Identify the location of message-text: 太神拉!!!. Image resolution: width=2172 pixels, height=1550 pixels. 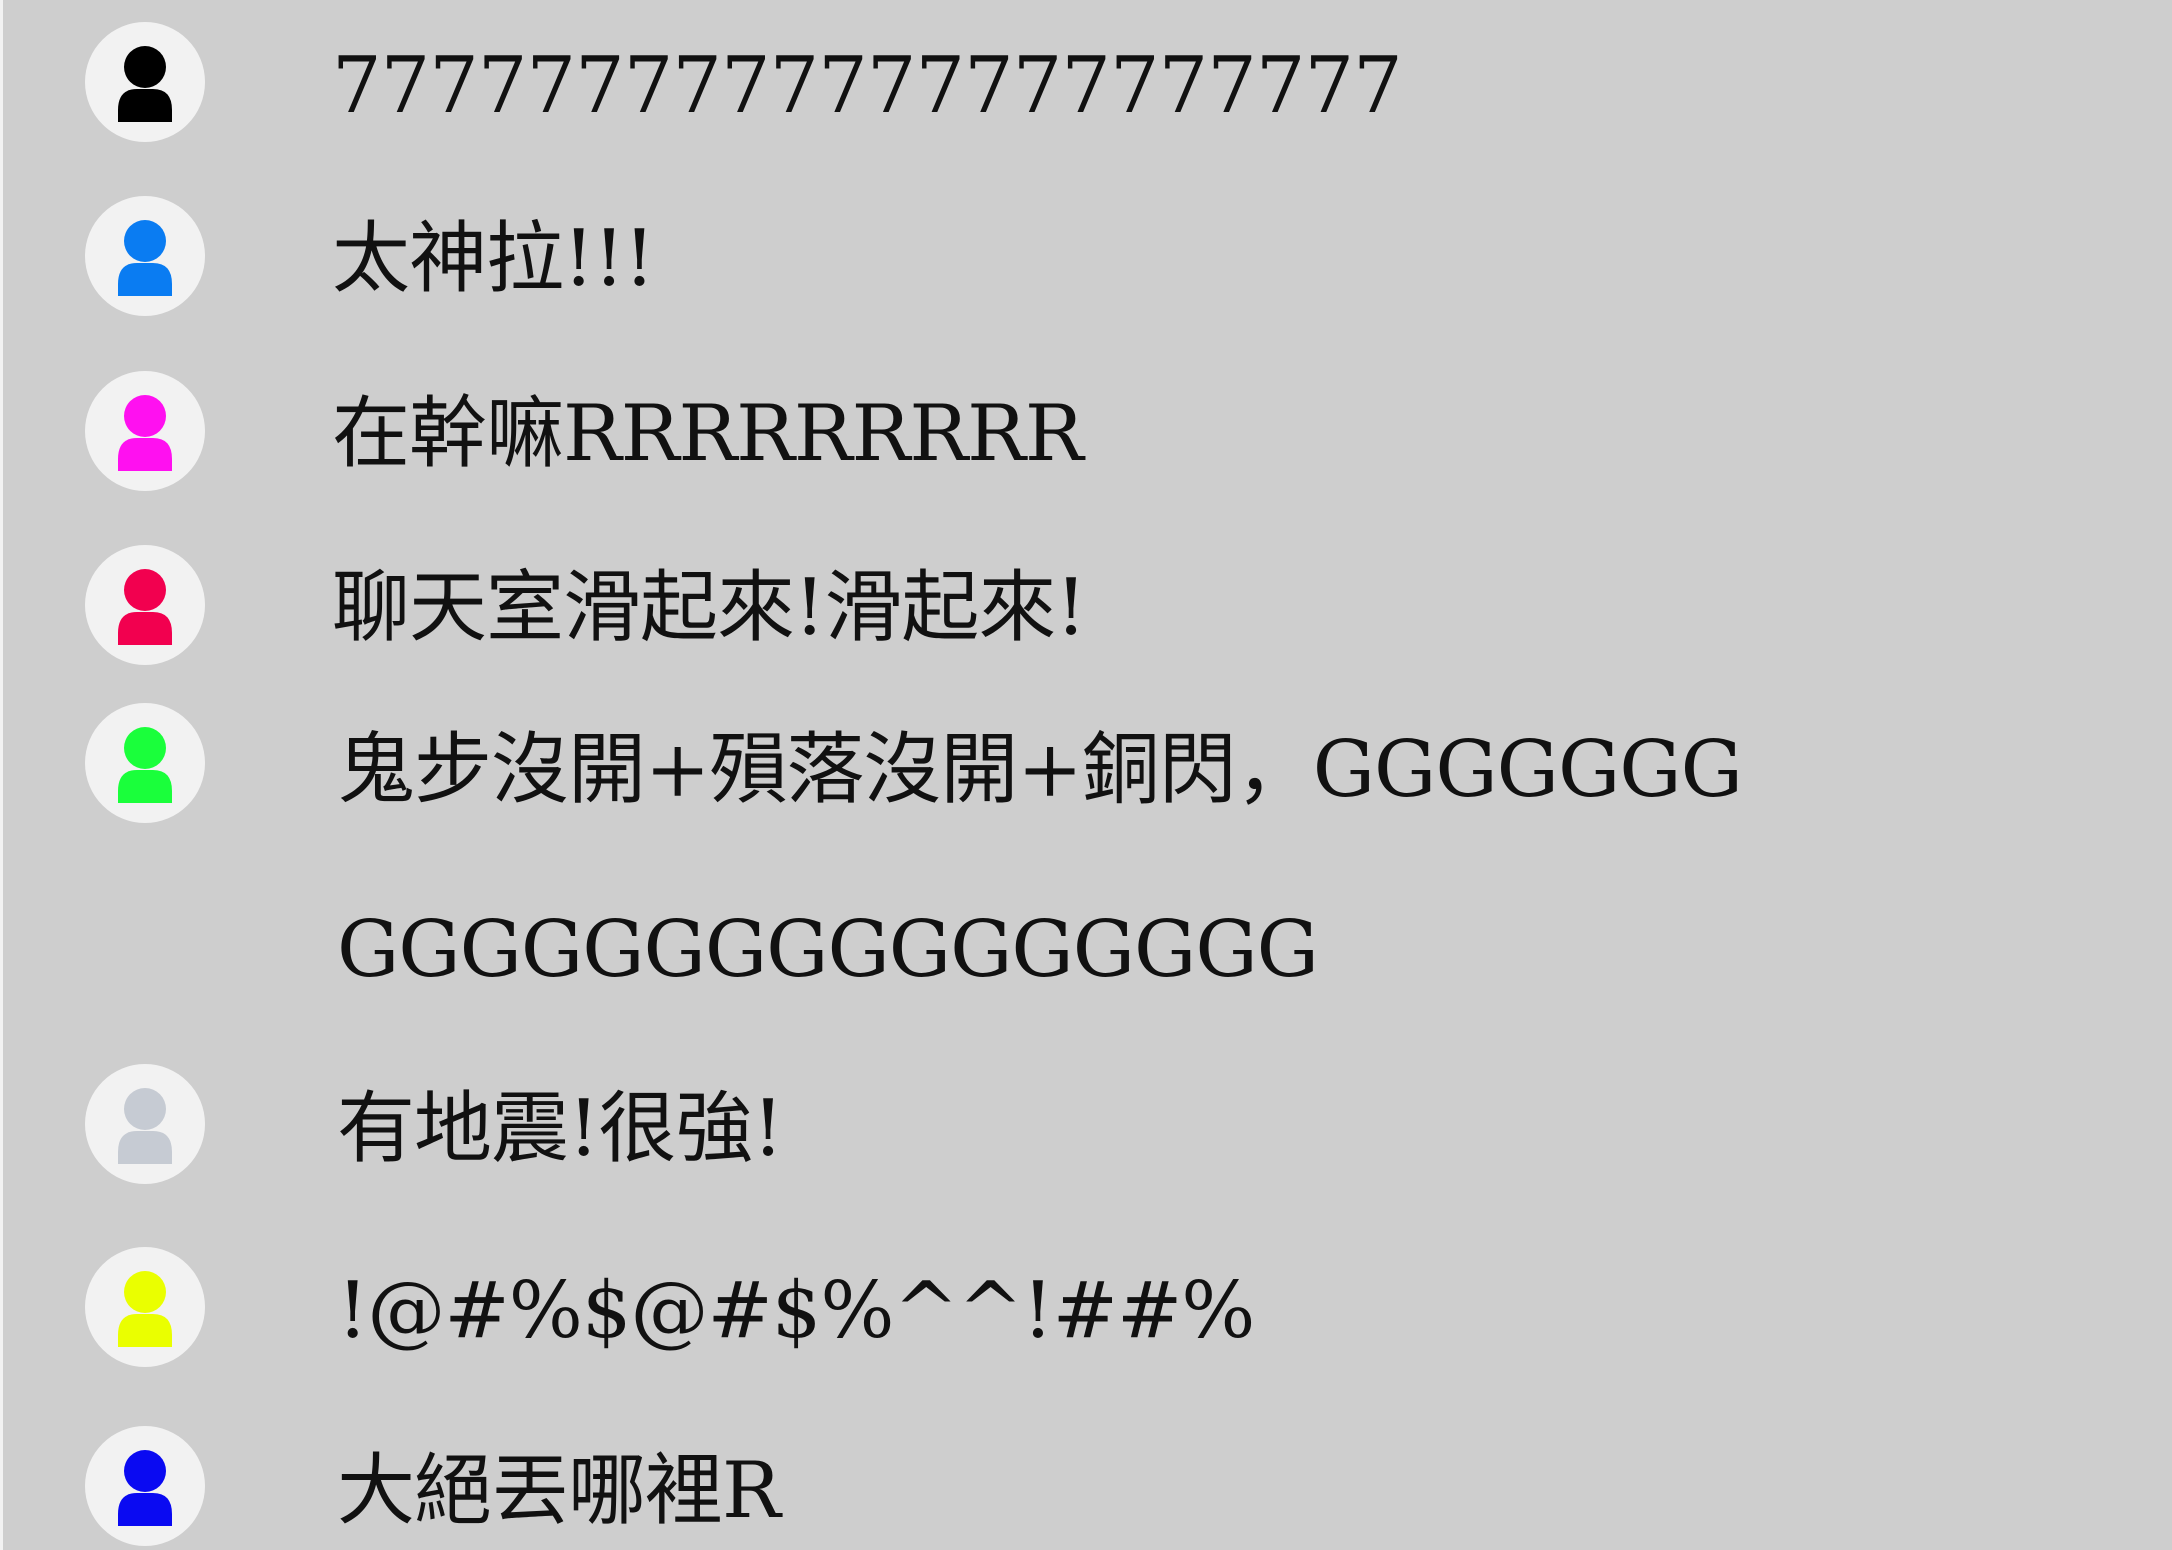
(493, 259).